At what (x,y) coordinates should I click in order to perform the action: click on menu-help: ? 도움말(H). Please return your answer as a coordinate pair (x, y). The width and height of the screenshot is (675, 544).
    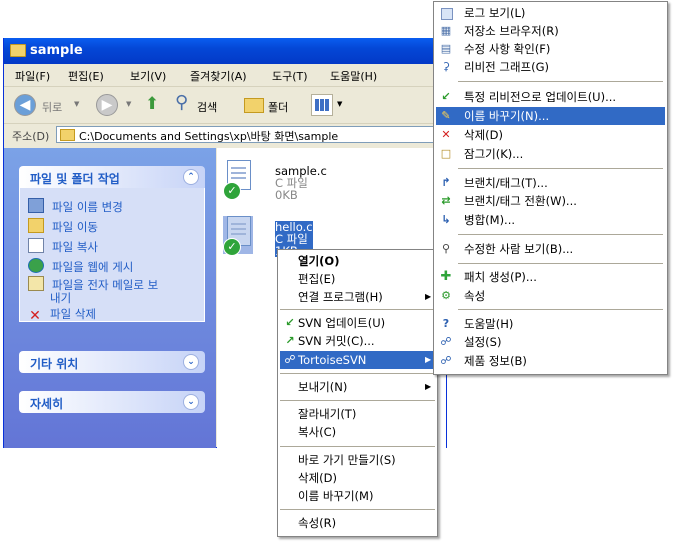
    Looking at the image, I should click on (550, 324).